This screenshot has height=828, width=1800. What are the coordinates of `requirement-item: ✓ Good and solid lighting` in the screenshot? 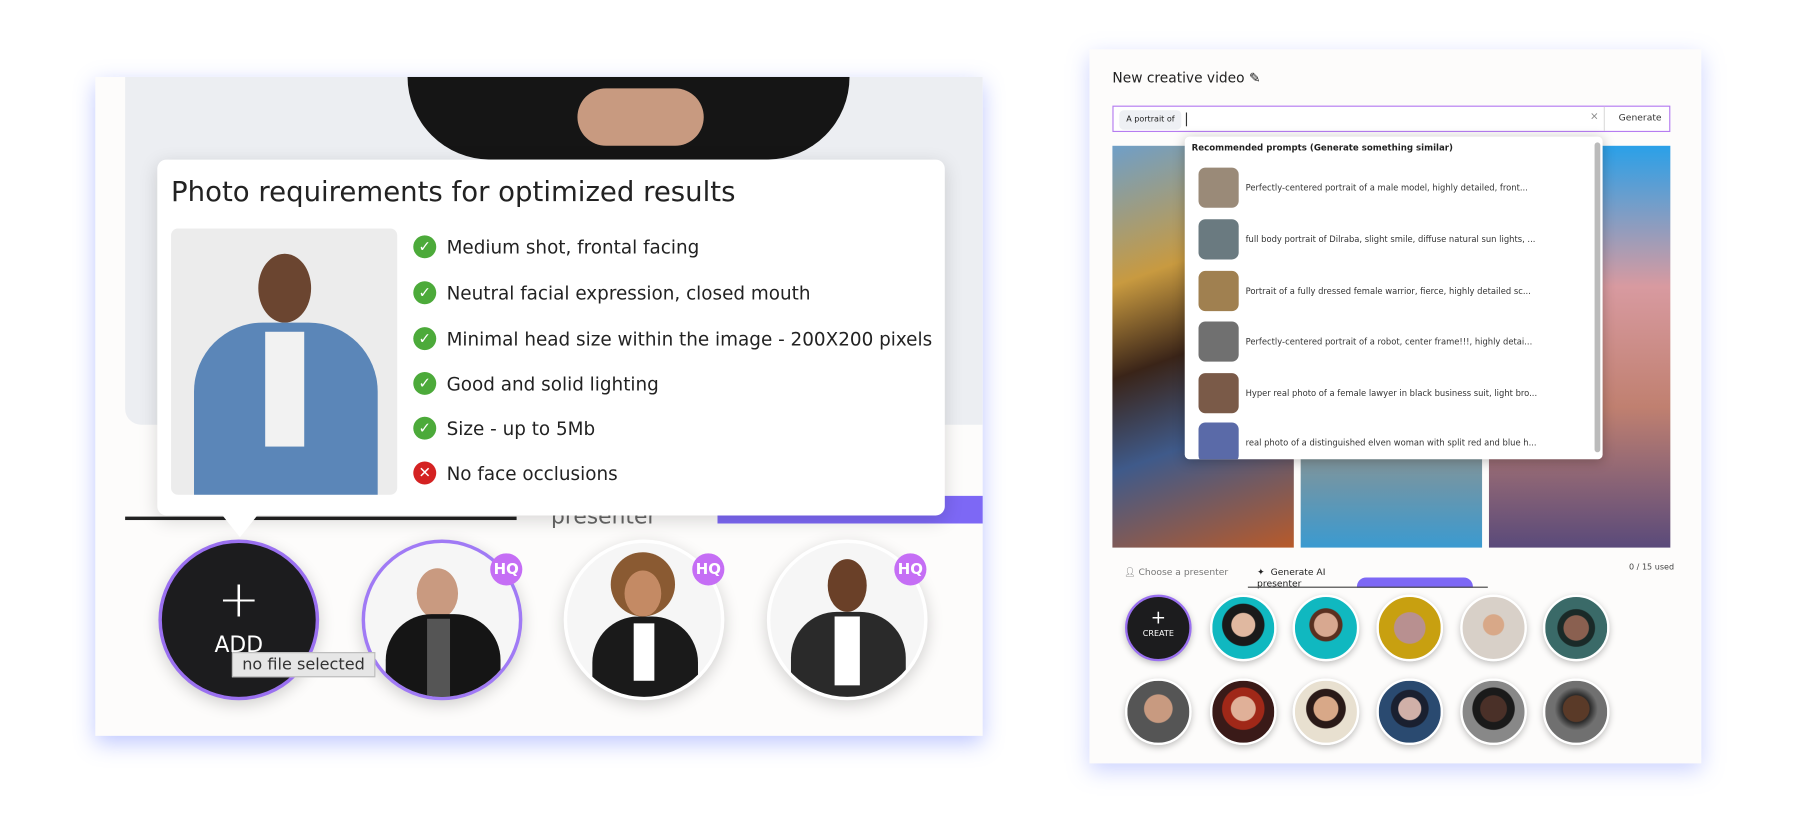 It's located at (536, 383).